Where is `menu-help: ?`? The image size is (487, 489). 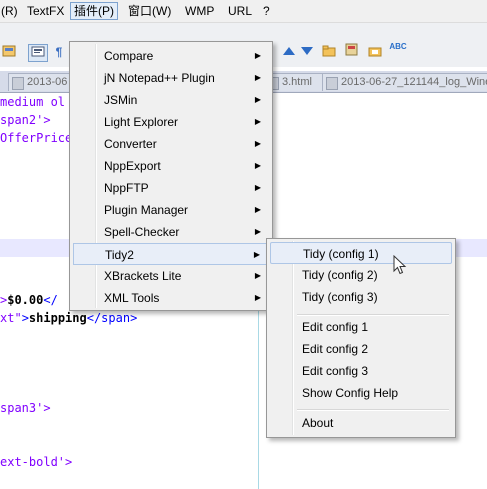
menu-help: ? is located at coordinates (266, 11).